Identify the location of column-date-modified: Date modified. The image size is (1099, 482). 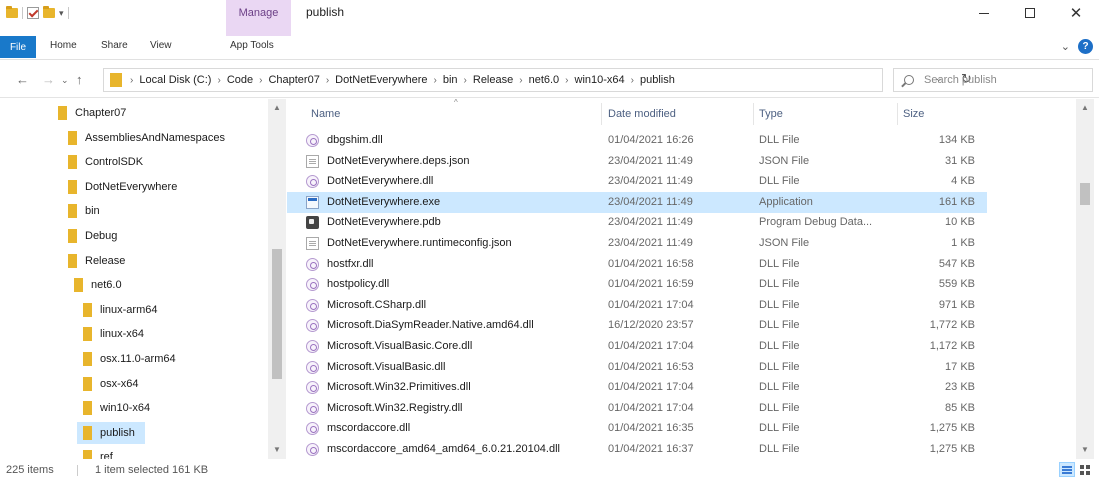
(642, 114).